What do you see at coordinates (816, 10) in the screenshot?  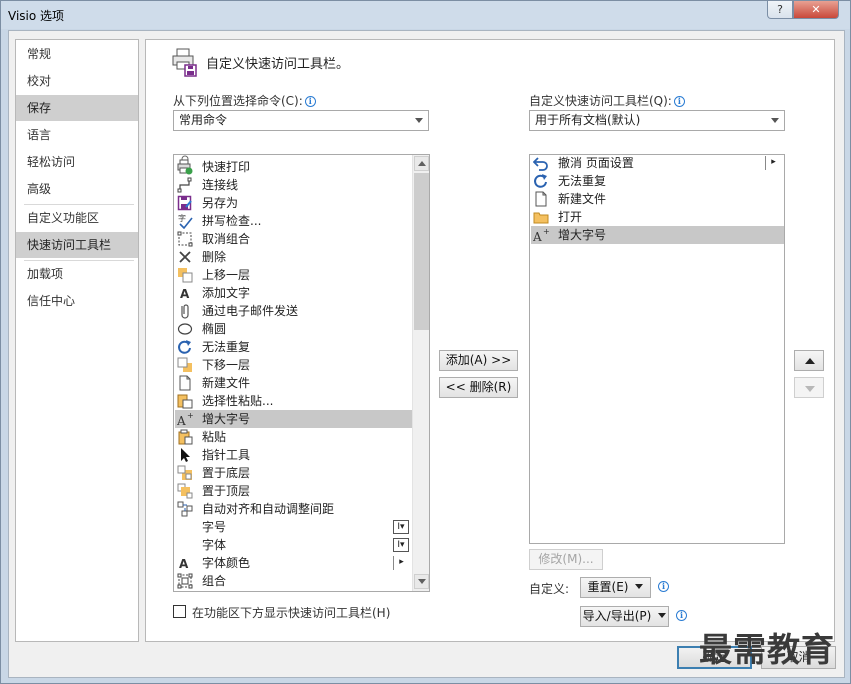 I see `close-button: ✕` at bounding box center [816, 10].